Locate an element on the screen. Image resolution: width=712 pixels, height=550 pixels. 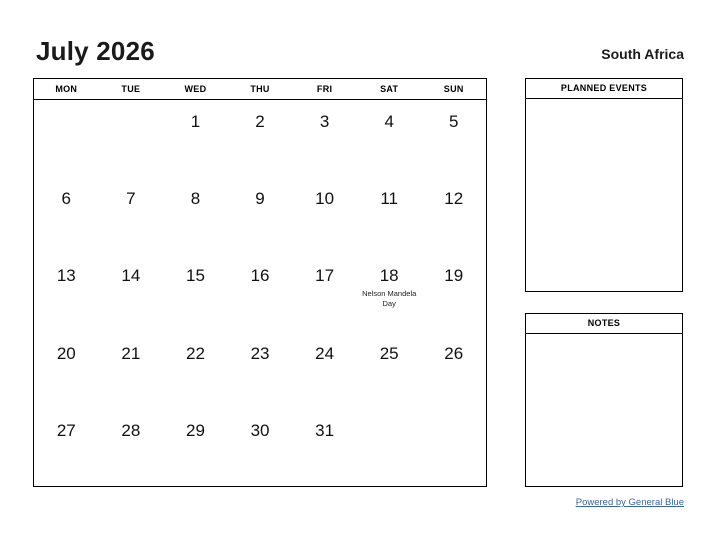
powered-by-link: Powered by General Blue is located at coordinates (630, 503).